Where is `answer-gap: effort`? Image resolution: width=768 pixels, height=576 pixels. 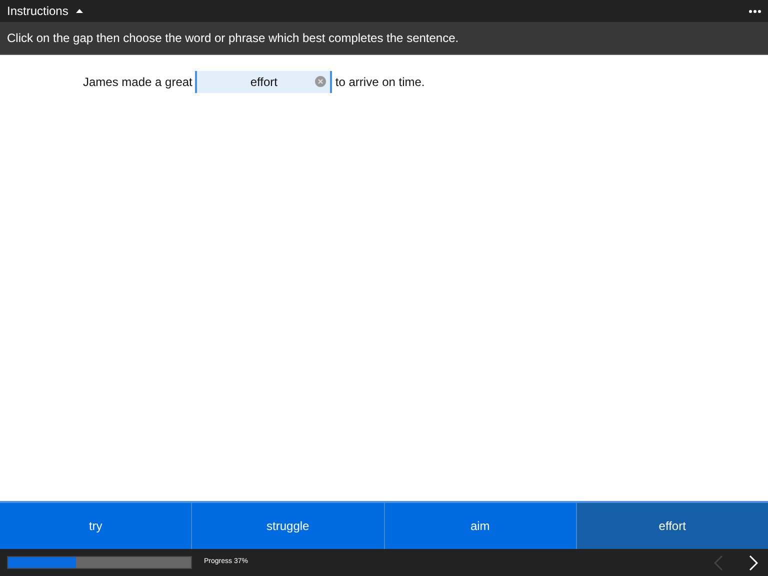
answer-gap: effort is located at coordinates (263, 82).